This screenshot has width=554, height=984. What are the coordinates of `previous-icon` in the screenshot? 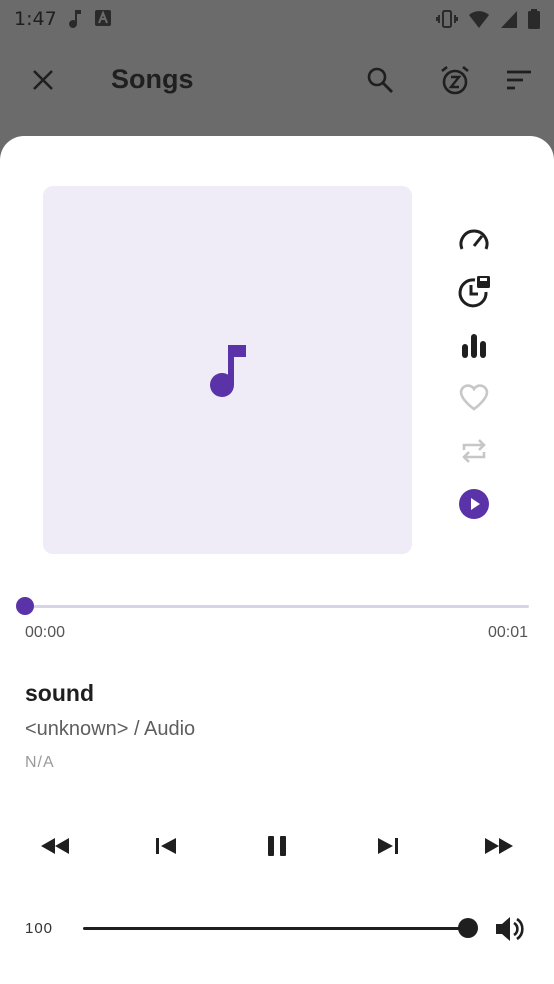 It's located at (166, 846).